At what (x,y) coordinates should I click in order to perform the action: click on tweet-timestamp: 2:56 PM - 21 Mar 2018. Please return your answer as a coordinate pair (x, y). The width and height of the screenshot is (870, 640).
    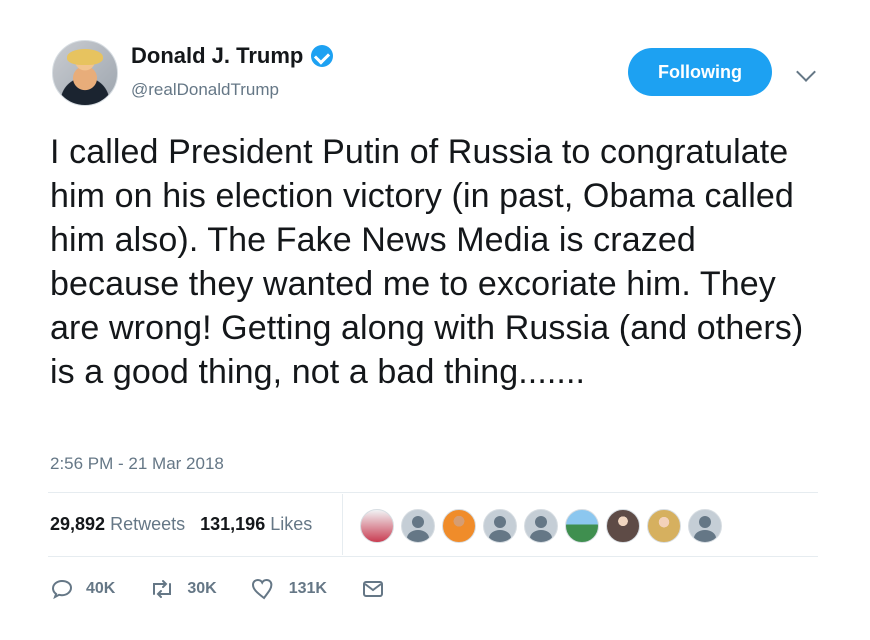
    Looking at the image, I should click on (137, 464).